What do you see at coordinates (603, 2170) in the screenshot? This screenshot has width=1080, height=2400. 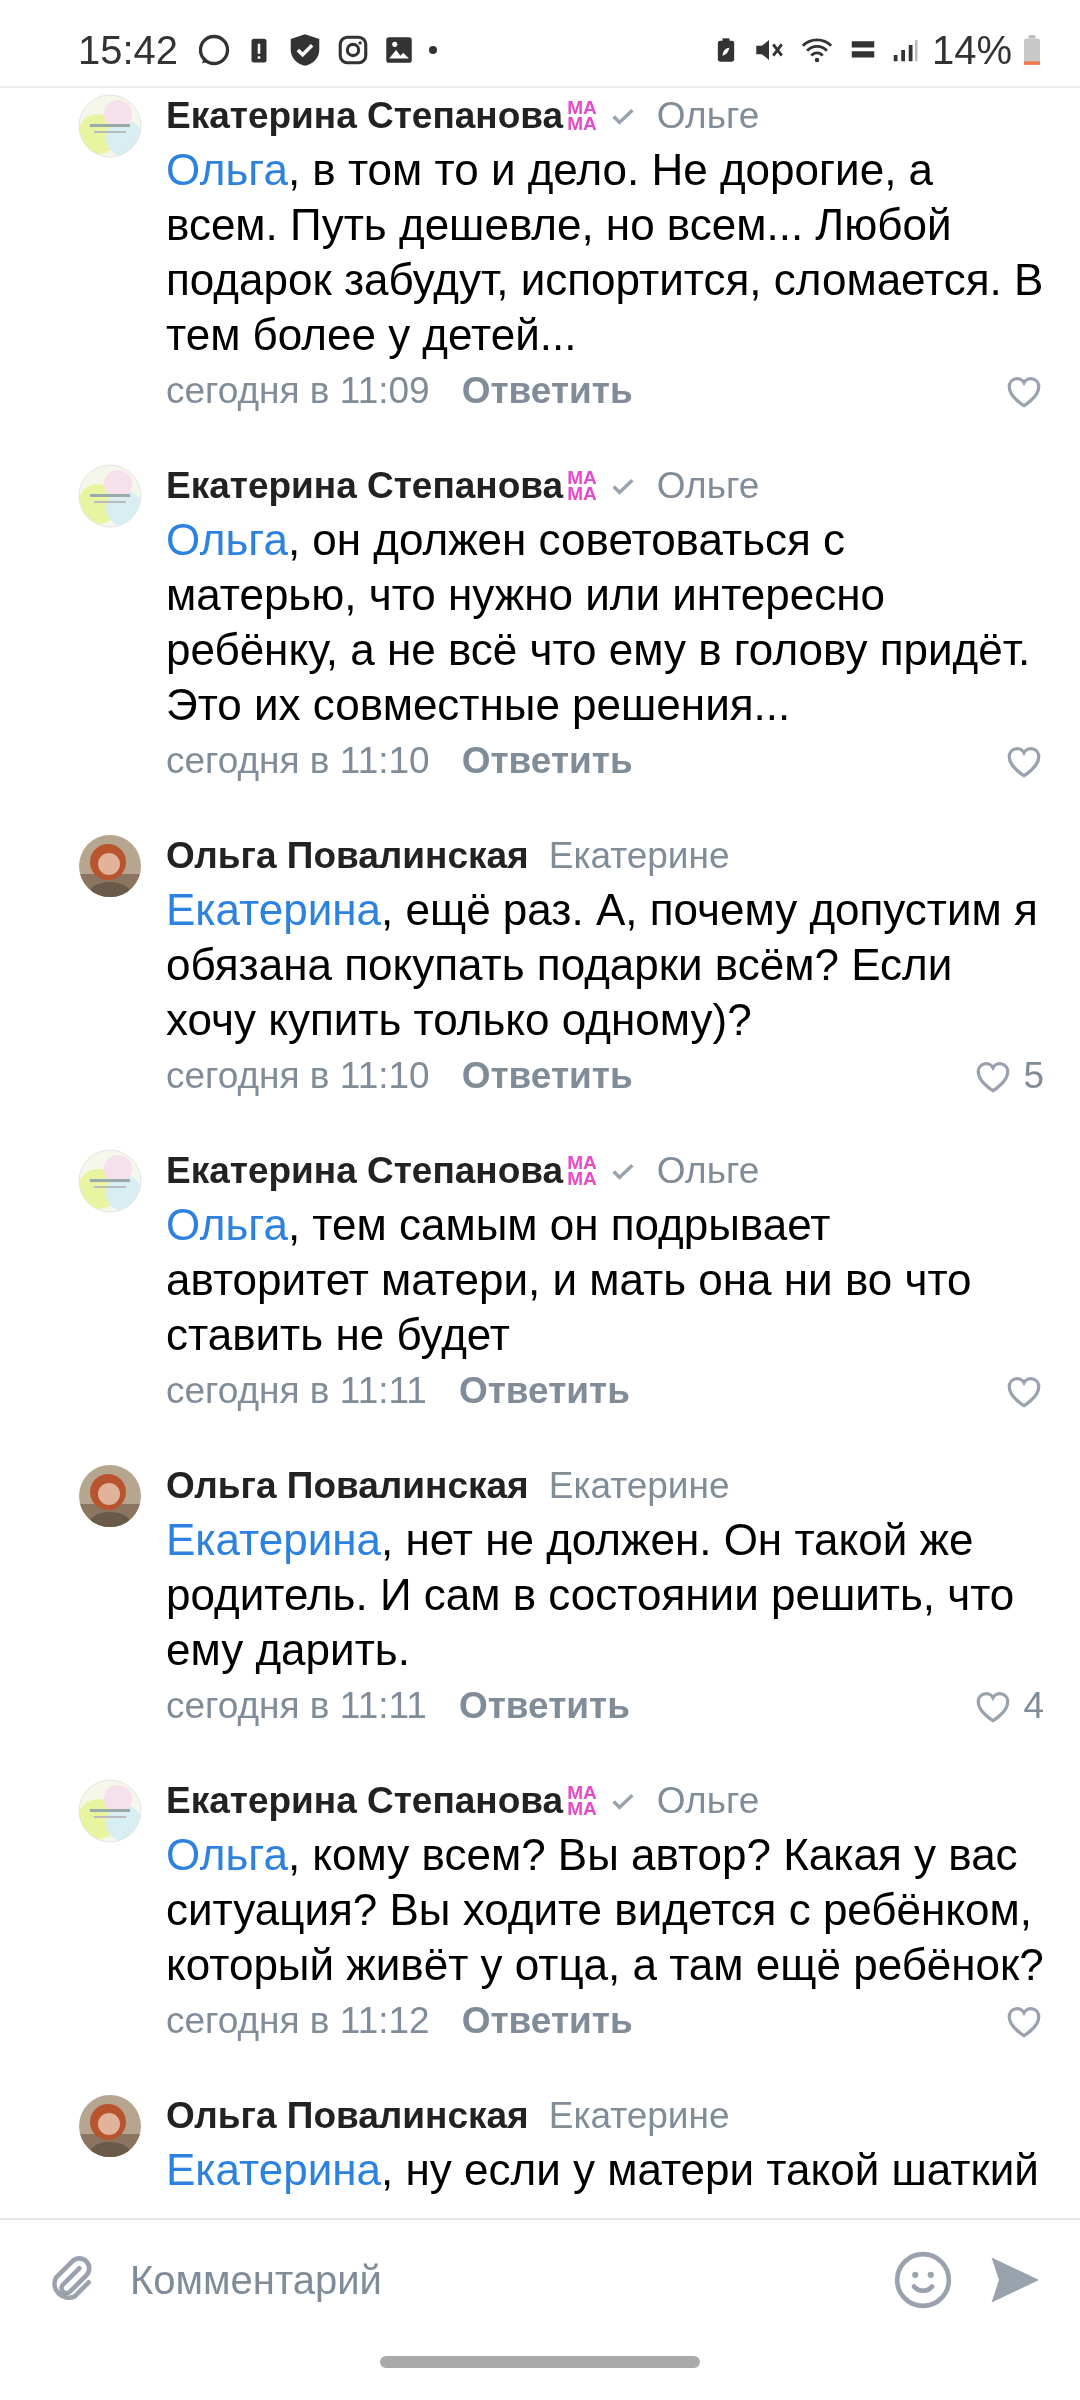 I see `comment-text: Екатерина, ну если у матери такой шаткий` at bounding box center [603, 2170].